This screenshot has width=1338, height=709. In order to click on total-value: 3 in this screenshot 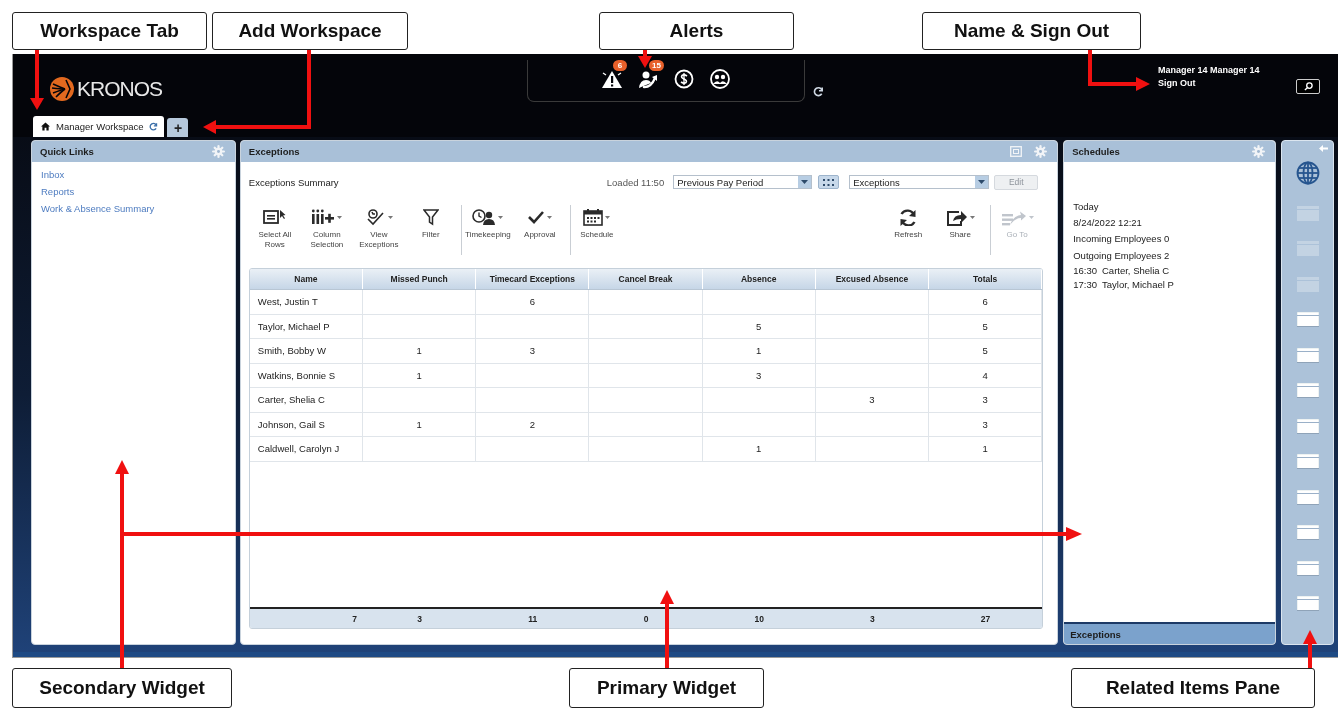, I will do `click(419, 618)`.